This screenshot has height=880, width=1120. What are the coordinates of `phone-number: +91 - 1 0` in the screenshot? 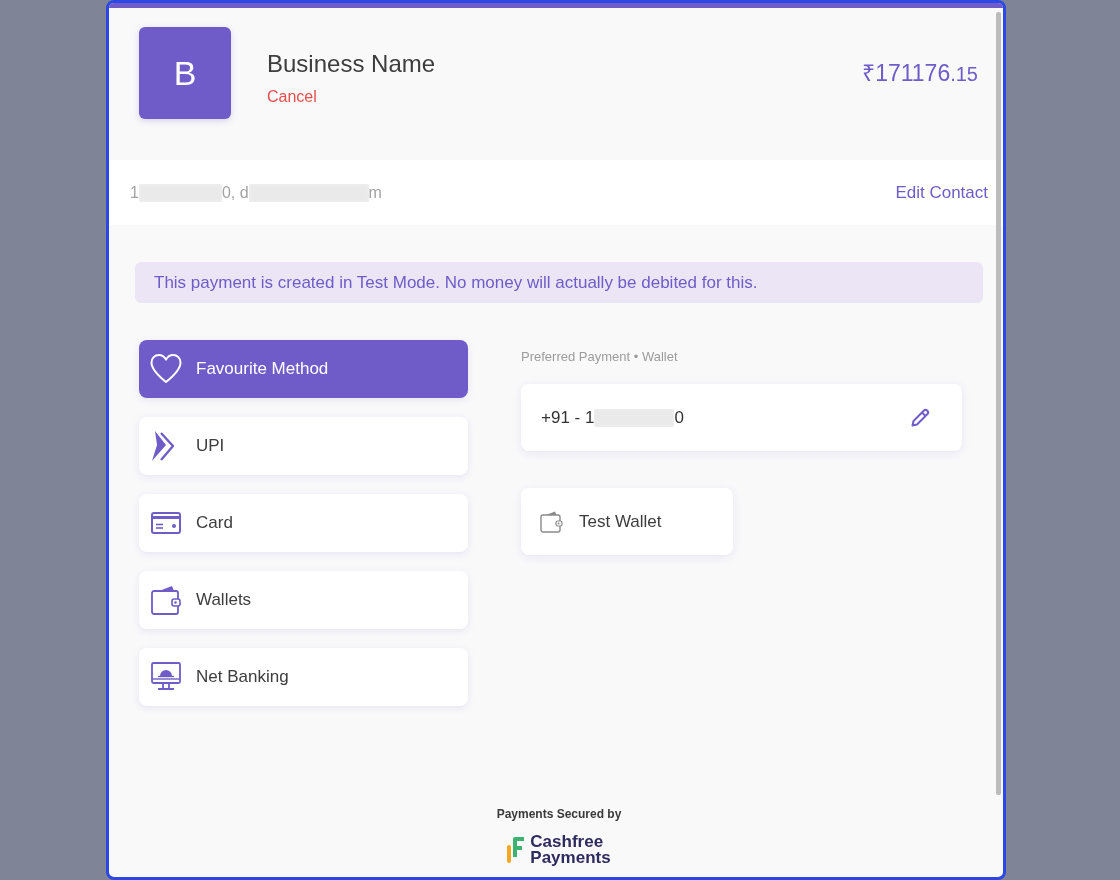 It's located at (612, 417).